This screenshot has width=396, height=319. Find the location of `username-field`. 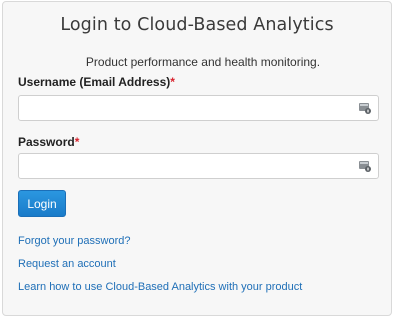

username-field is located at coordinates (198, 108).